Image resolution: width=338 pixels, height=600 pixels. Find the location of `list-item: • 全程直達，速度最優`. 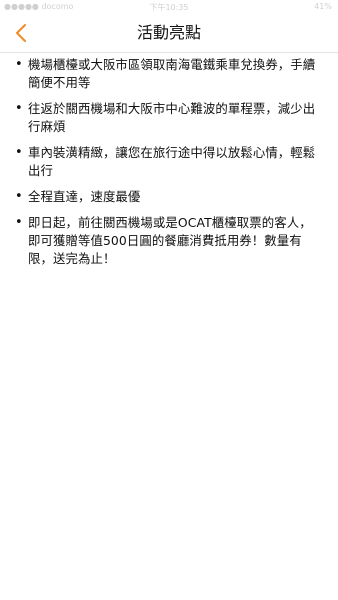

list-item: • 全程直達，速度最優 is located at coordinates (167, 197).